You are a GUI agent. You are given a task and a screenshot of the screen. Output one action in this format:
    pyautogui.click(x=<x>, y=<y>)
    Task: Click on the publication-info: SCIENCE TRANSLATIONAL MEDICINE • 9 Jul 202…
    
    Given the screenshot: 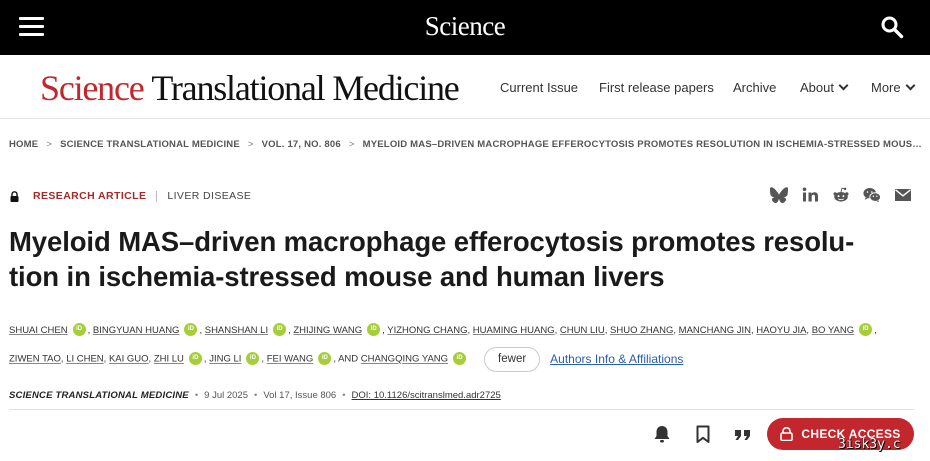 What is the action you would take?
    pyautogui.click(x=255, y=395)
    